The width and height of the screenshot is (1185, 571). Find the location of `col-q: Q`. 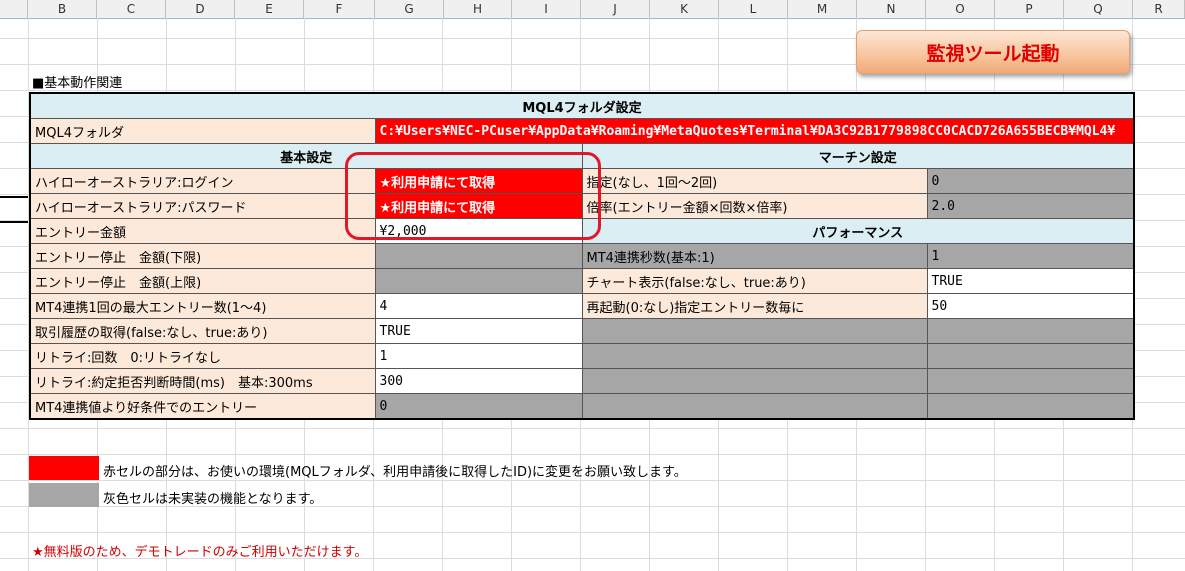

col-q: Q is located at coordinates (1098, 9).